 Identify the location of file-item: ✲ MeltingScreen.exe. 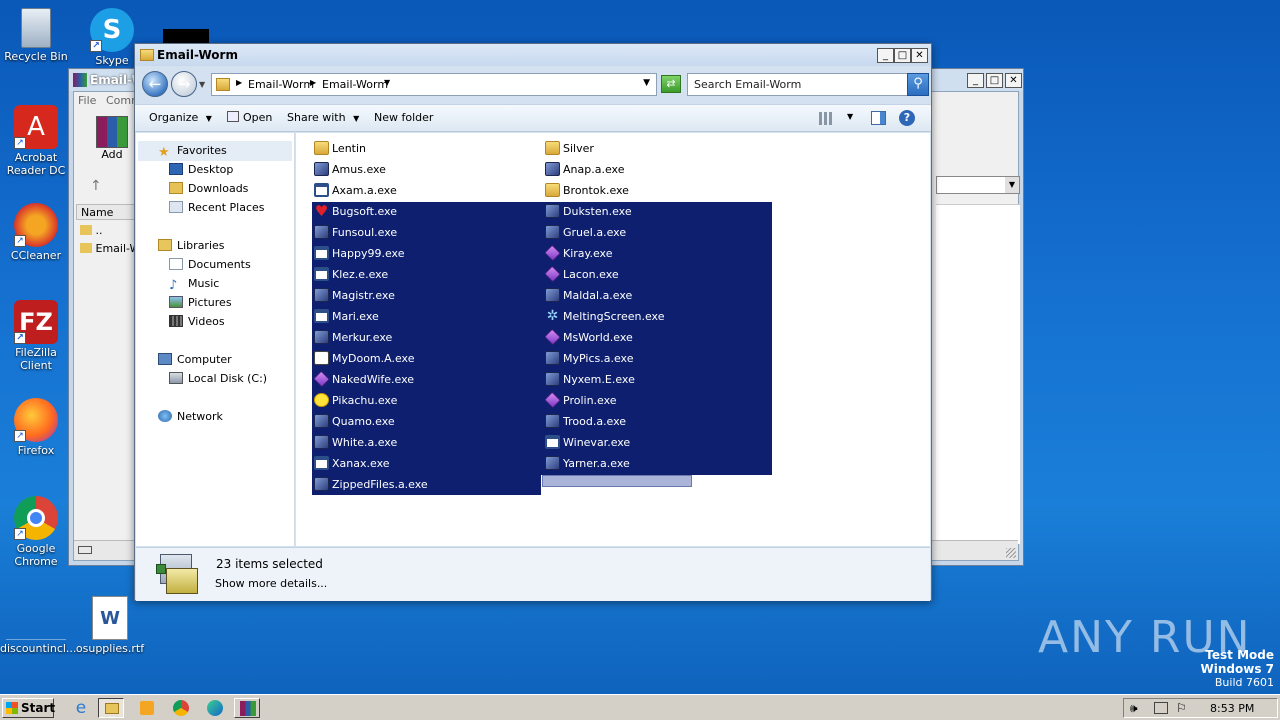
(618, 316).